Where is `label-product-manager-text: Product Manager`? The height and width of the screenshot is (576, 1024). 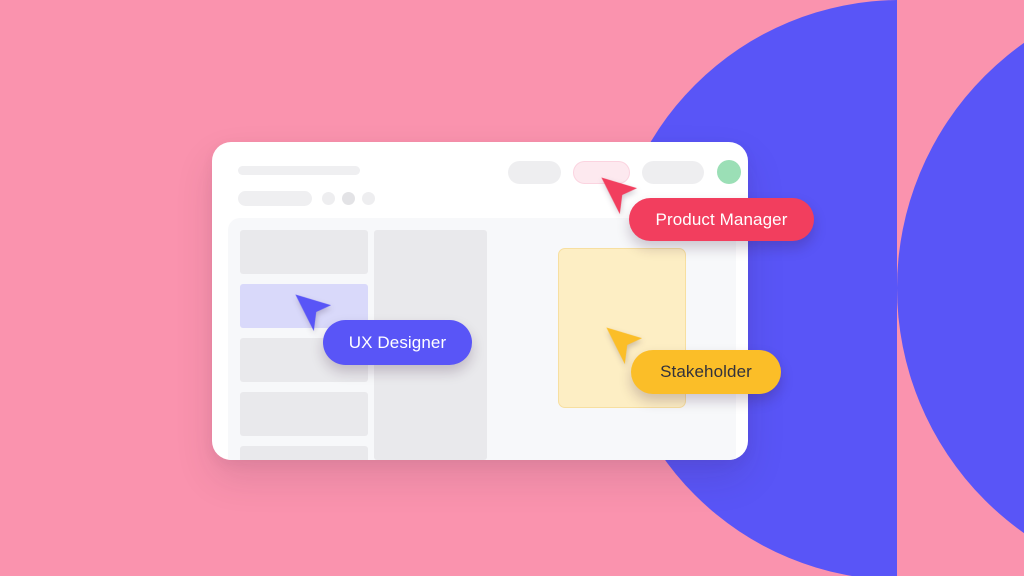
label-product-manager-text: Product Manager is located at coordinates (721, 219).